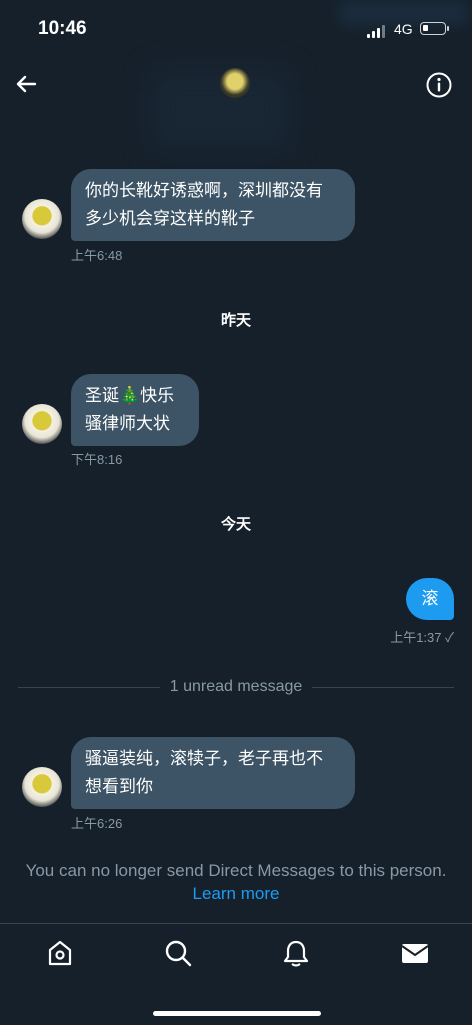 This screenshot has width=472, height=1025. I want to click on message-line: 想看到你, so click(119, 787).